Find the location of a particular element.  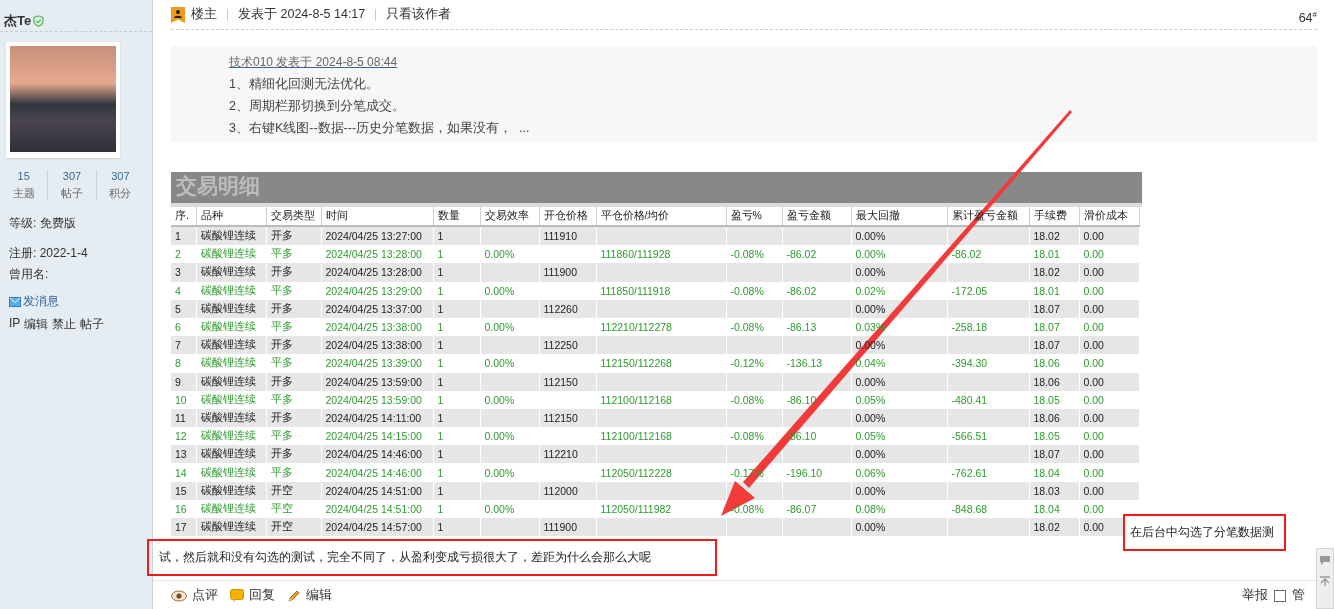

table-cell: 2024/04/25 14:57:00 is located at coordinates (377, 527).